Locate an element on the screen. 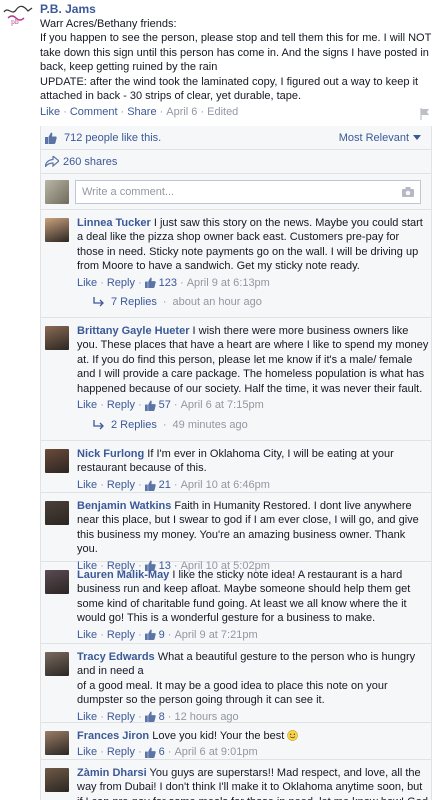 The width and height of the screenshot is (440, 800). post-date: April 6 is located at coordinates (181, 112).